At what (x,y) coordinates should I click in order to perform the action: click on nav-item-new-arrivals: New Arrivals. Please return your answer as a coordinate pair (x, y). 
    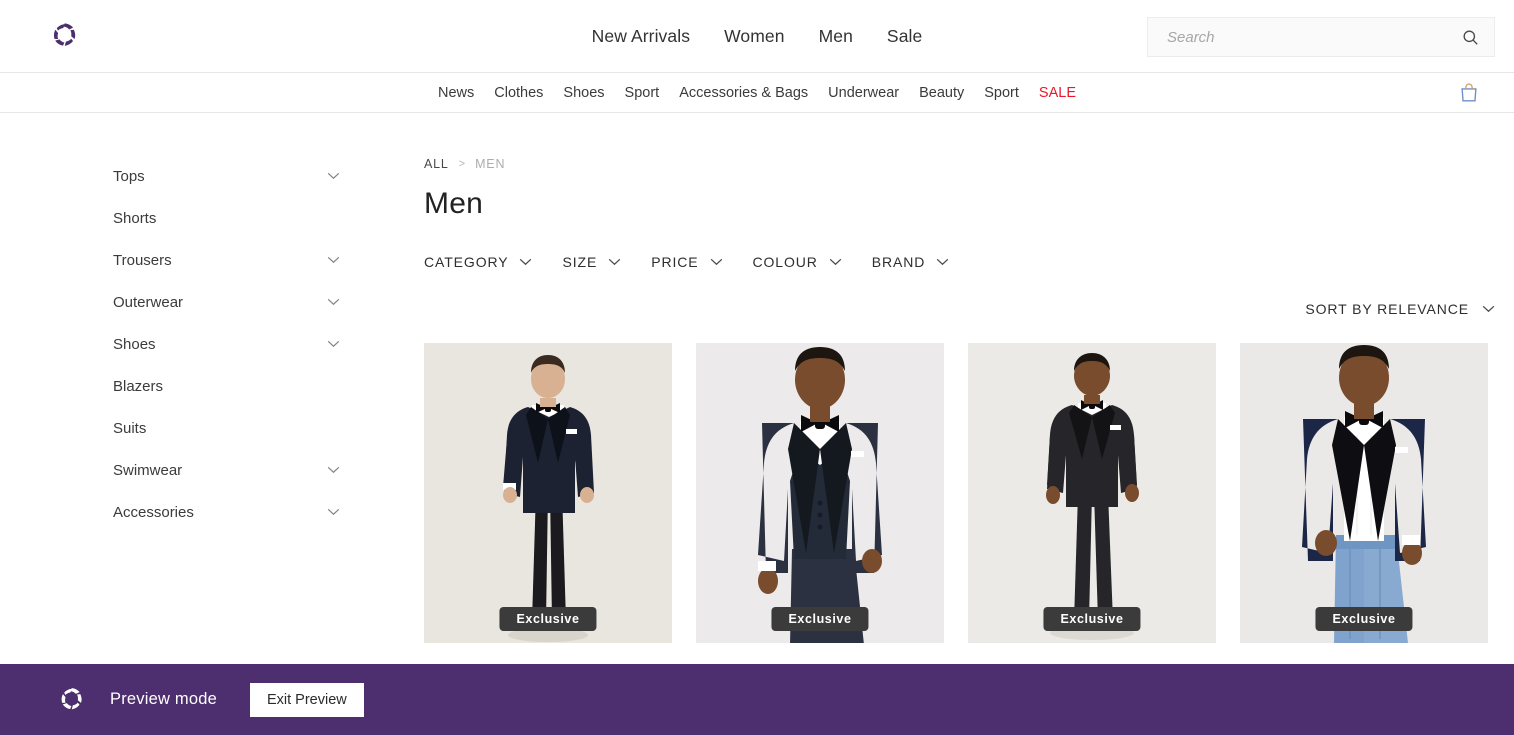
    Looking at the image, I should click on (641, 36).